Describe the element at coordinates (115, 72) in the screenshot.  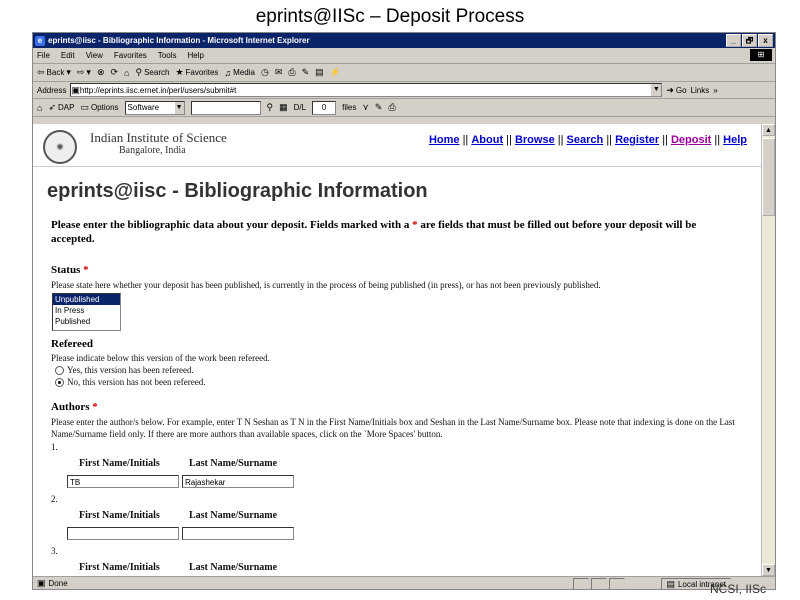
I see `refresh-icon: ⟳` at that location.